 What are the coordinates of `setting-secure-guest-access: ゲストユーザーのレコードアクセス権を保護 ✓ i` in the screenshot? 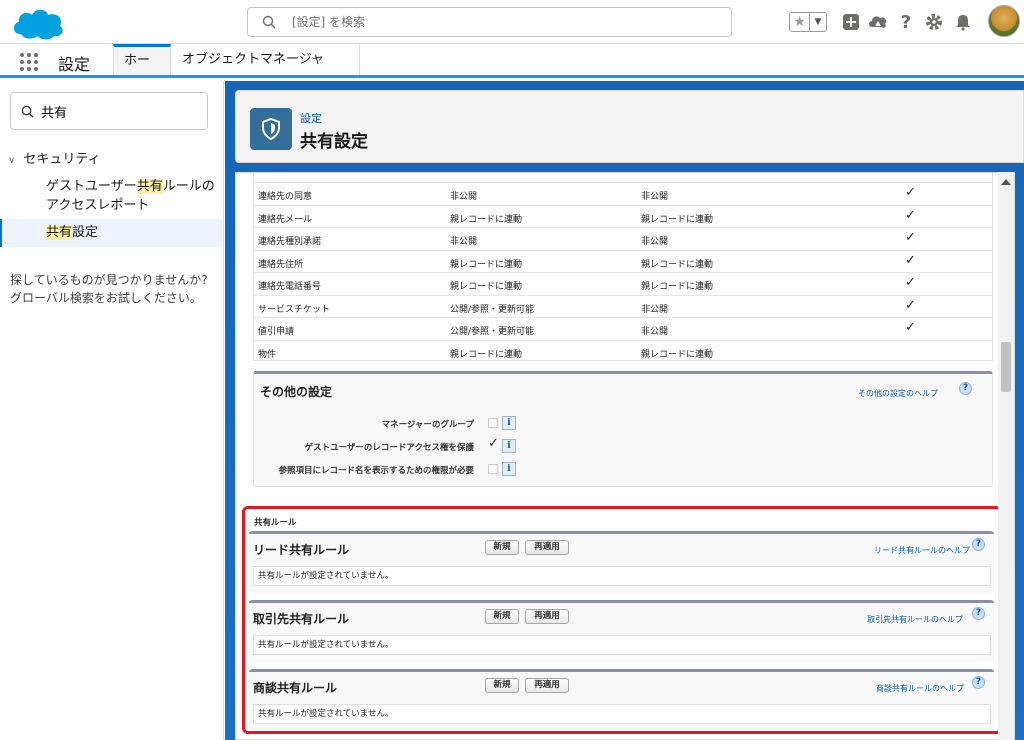 It's located at (404, 446).